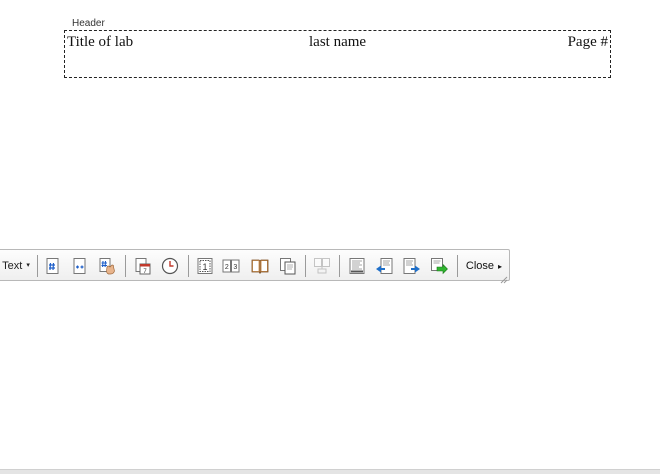  What do you see at coordinates (439, 266) in the screenshot?
I see `next-section-icon` at bounding box center [439, 266].